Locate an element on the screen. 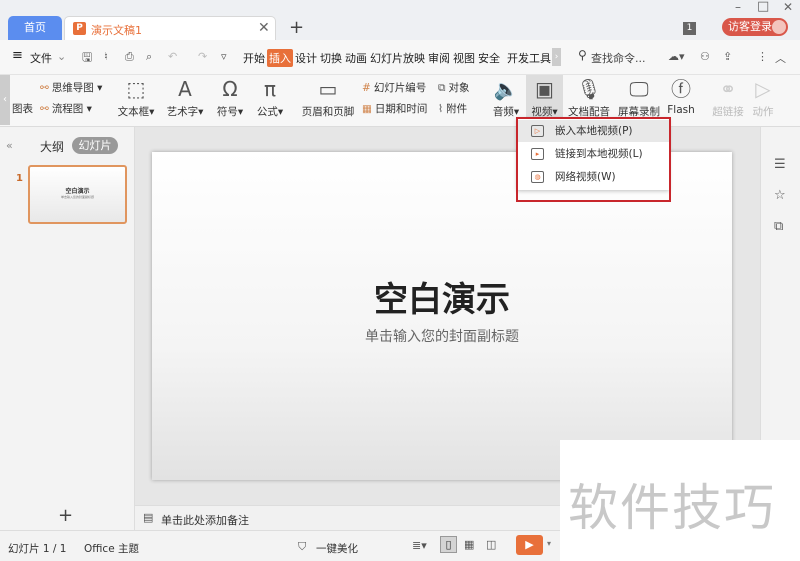 The width and height of the screenshot is (800, 561). header-footer-button: ▭ 页眉和页脚 is located at coordinates (328, 98).